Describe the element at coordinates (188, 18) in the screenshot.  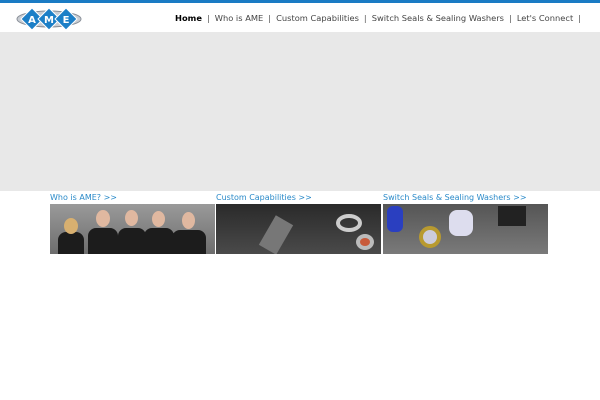
I see `nav-home: Home` at that location.